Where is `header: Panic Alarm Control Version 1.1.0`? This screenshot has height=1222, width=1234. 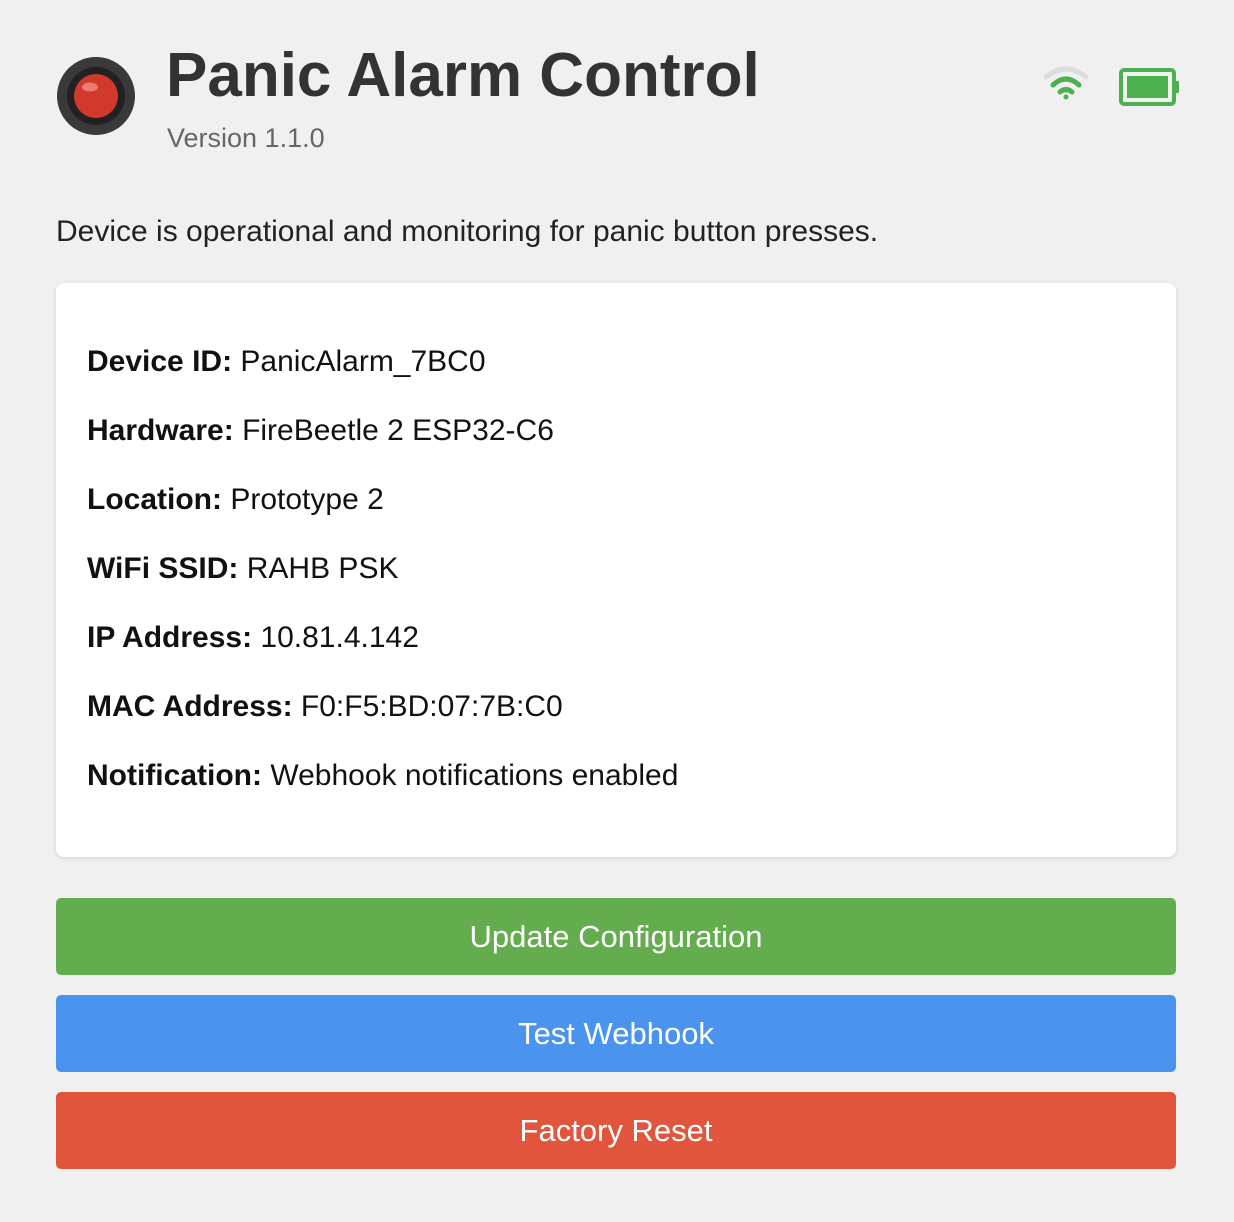 header: Panic Alarm Control Version 1.1.0 is located at coordinates (618, 100).